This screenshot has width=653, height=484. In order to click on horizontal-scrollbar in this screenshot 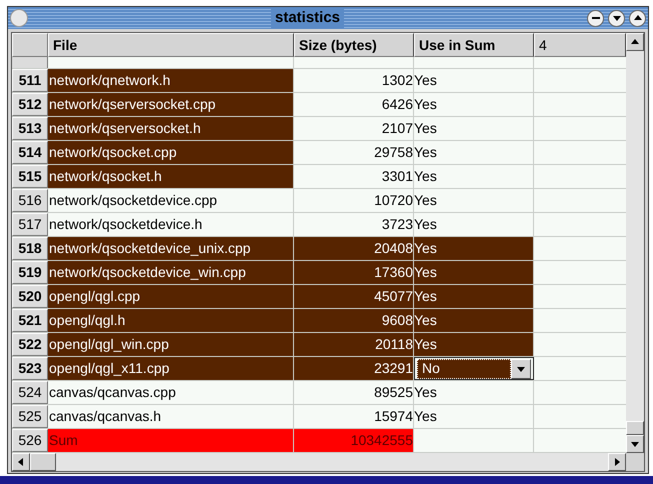, I will do `click(328, 462)`.